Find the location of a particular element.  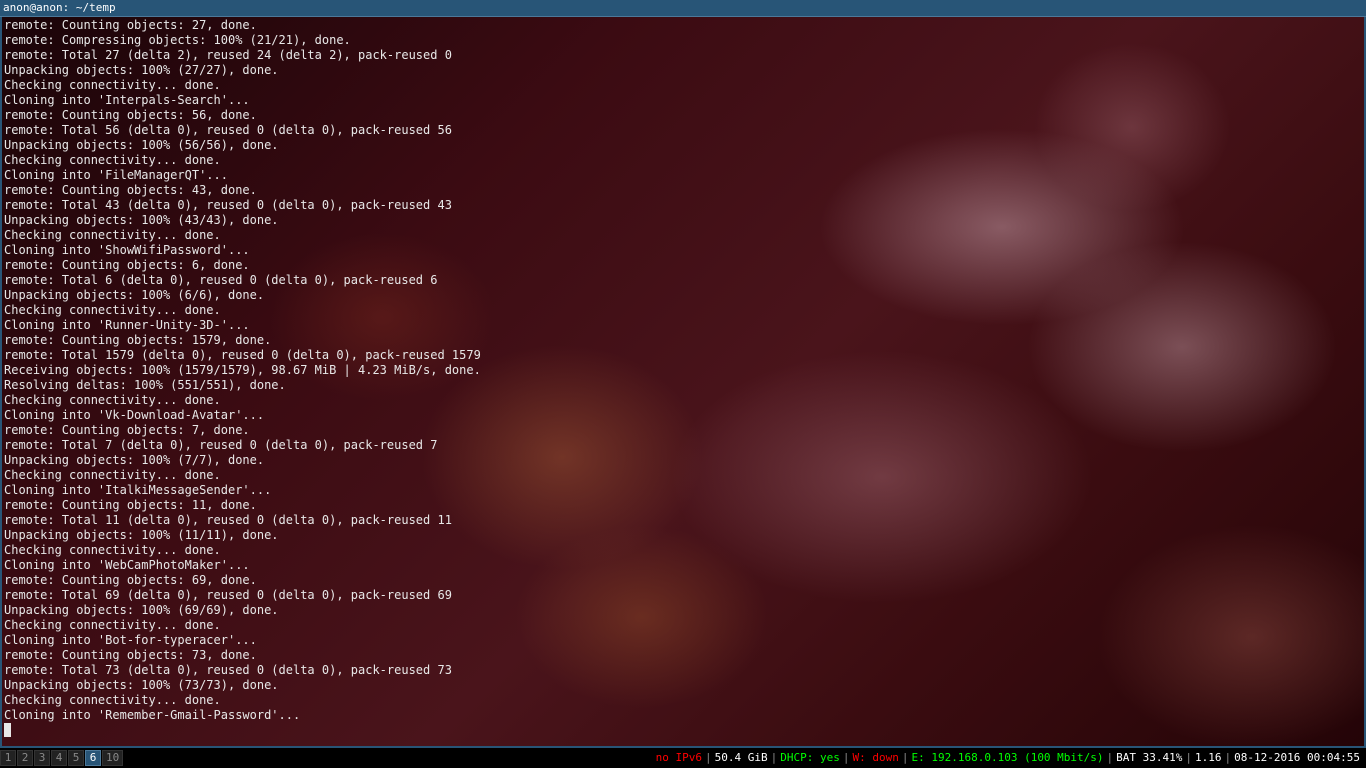

ethernet-status: E: 192.168.0.103 (100 Mbit/s) is located at coordinates (1007, 757).